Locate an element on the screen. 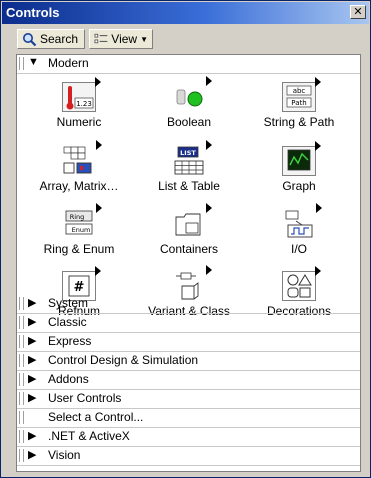  view-icon is located at coordinates (101, 38).